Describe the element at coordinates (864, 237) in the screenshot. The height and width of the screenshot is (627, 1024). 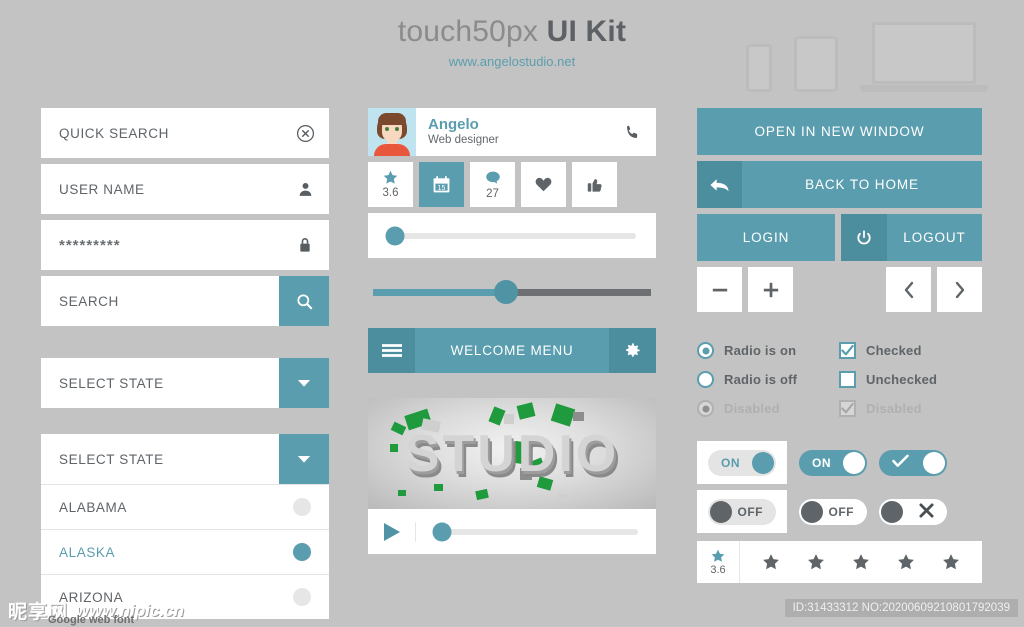
I see `power-icon` at that location.